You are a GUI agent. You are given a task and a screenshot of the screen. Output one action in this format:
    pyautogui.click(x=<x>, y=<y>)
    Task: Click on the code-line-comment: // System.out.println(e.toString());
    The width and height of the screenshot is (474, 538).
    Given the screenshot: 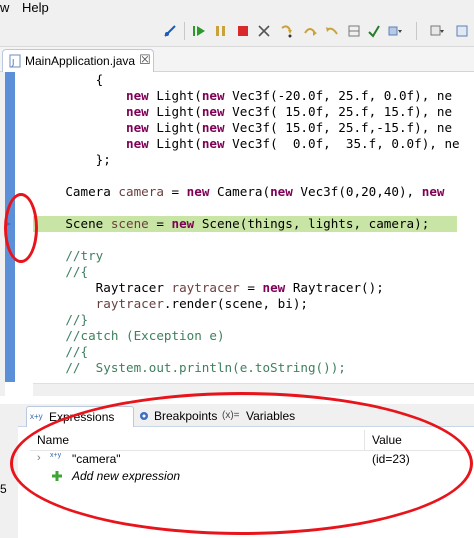 What is the action you would take?
    pyautogui.click(x=190, y=367)
    